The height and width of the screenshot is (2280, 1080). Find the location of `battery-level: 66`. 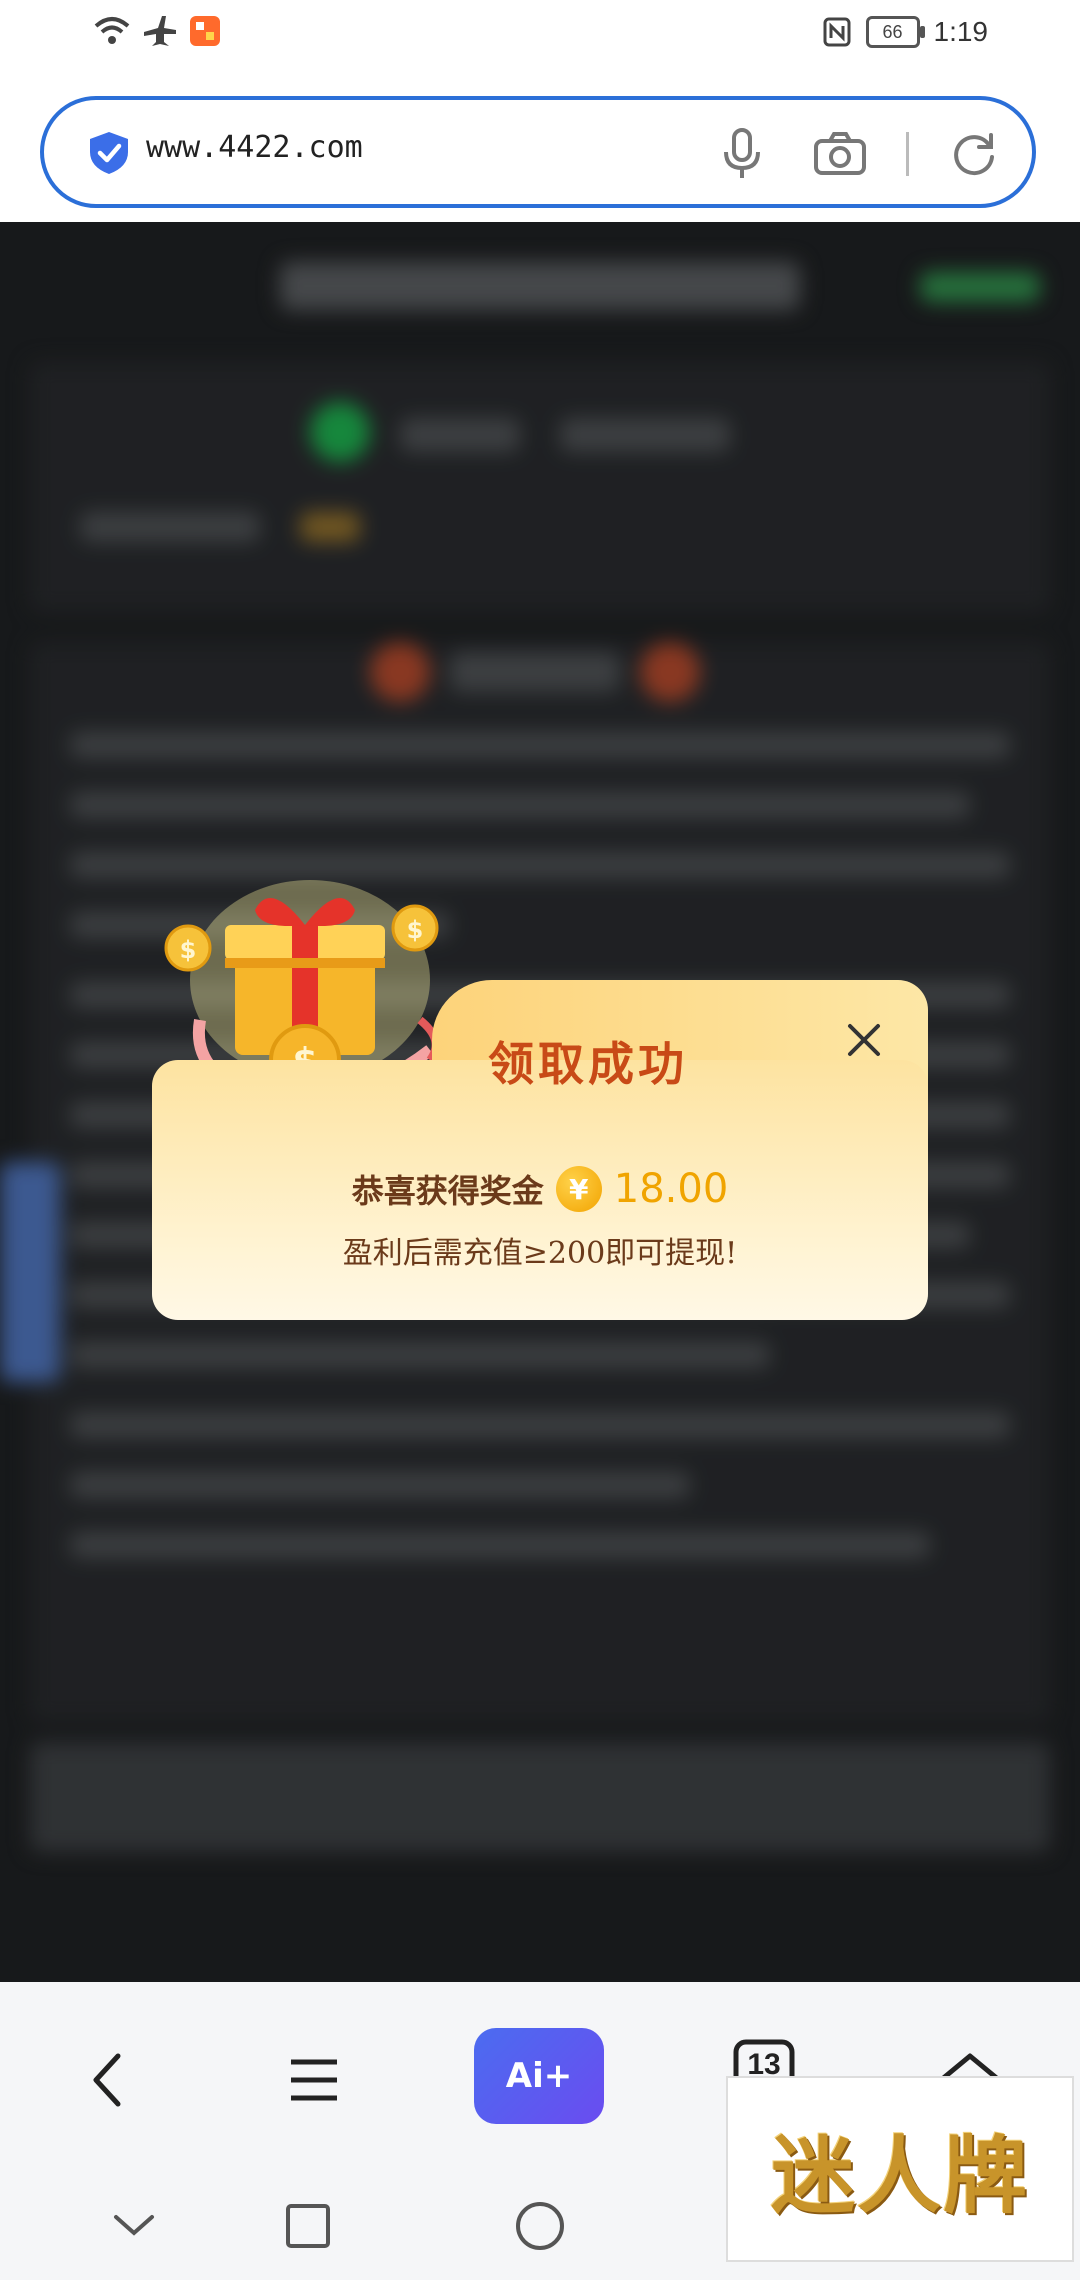

battery-level: 66 is located at coordinates (892, 31).